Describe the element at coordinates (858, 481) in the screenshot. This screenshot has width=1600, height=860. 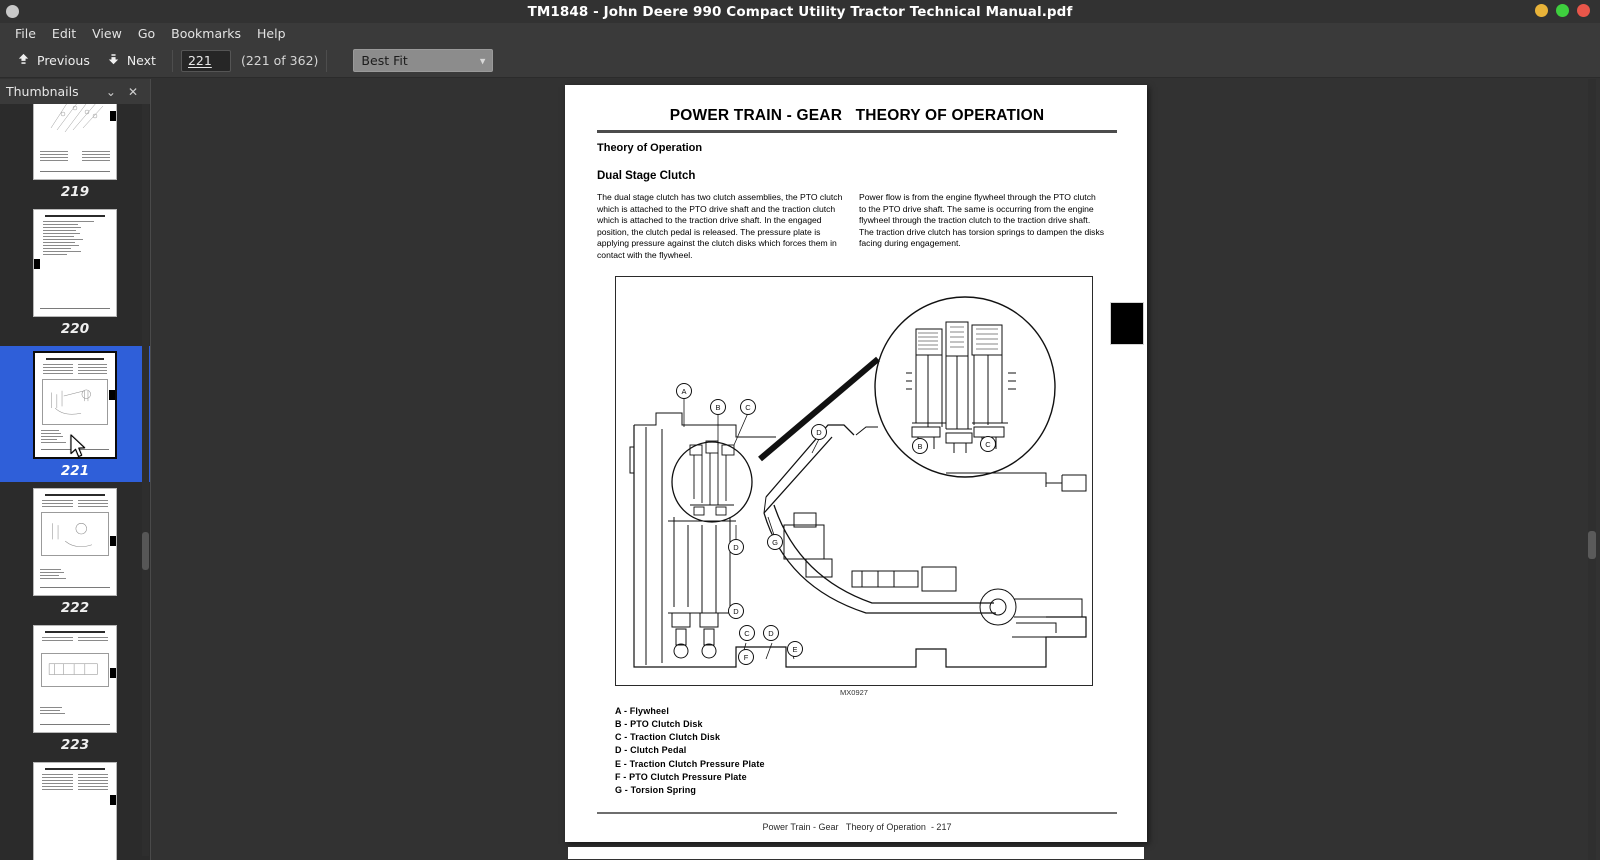
I see `clutch-diagram-svg: A B C D G D D C D F E B C` at that location.